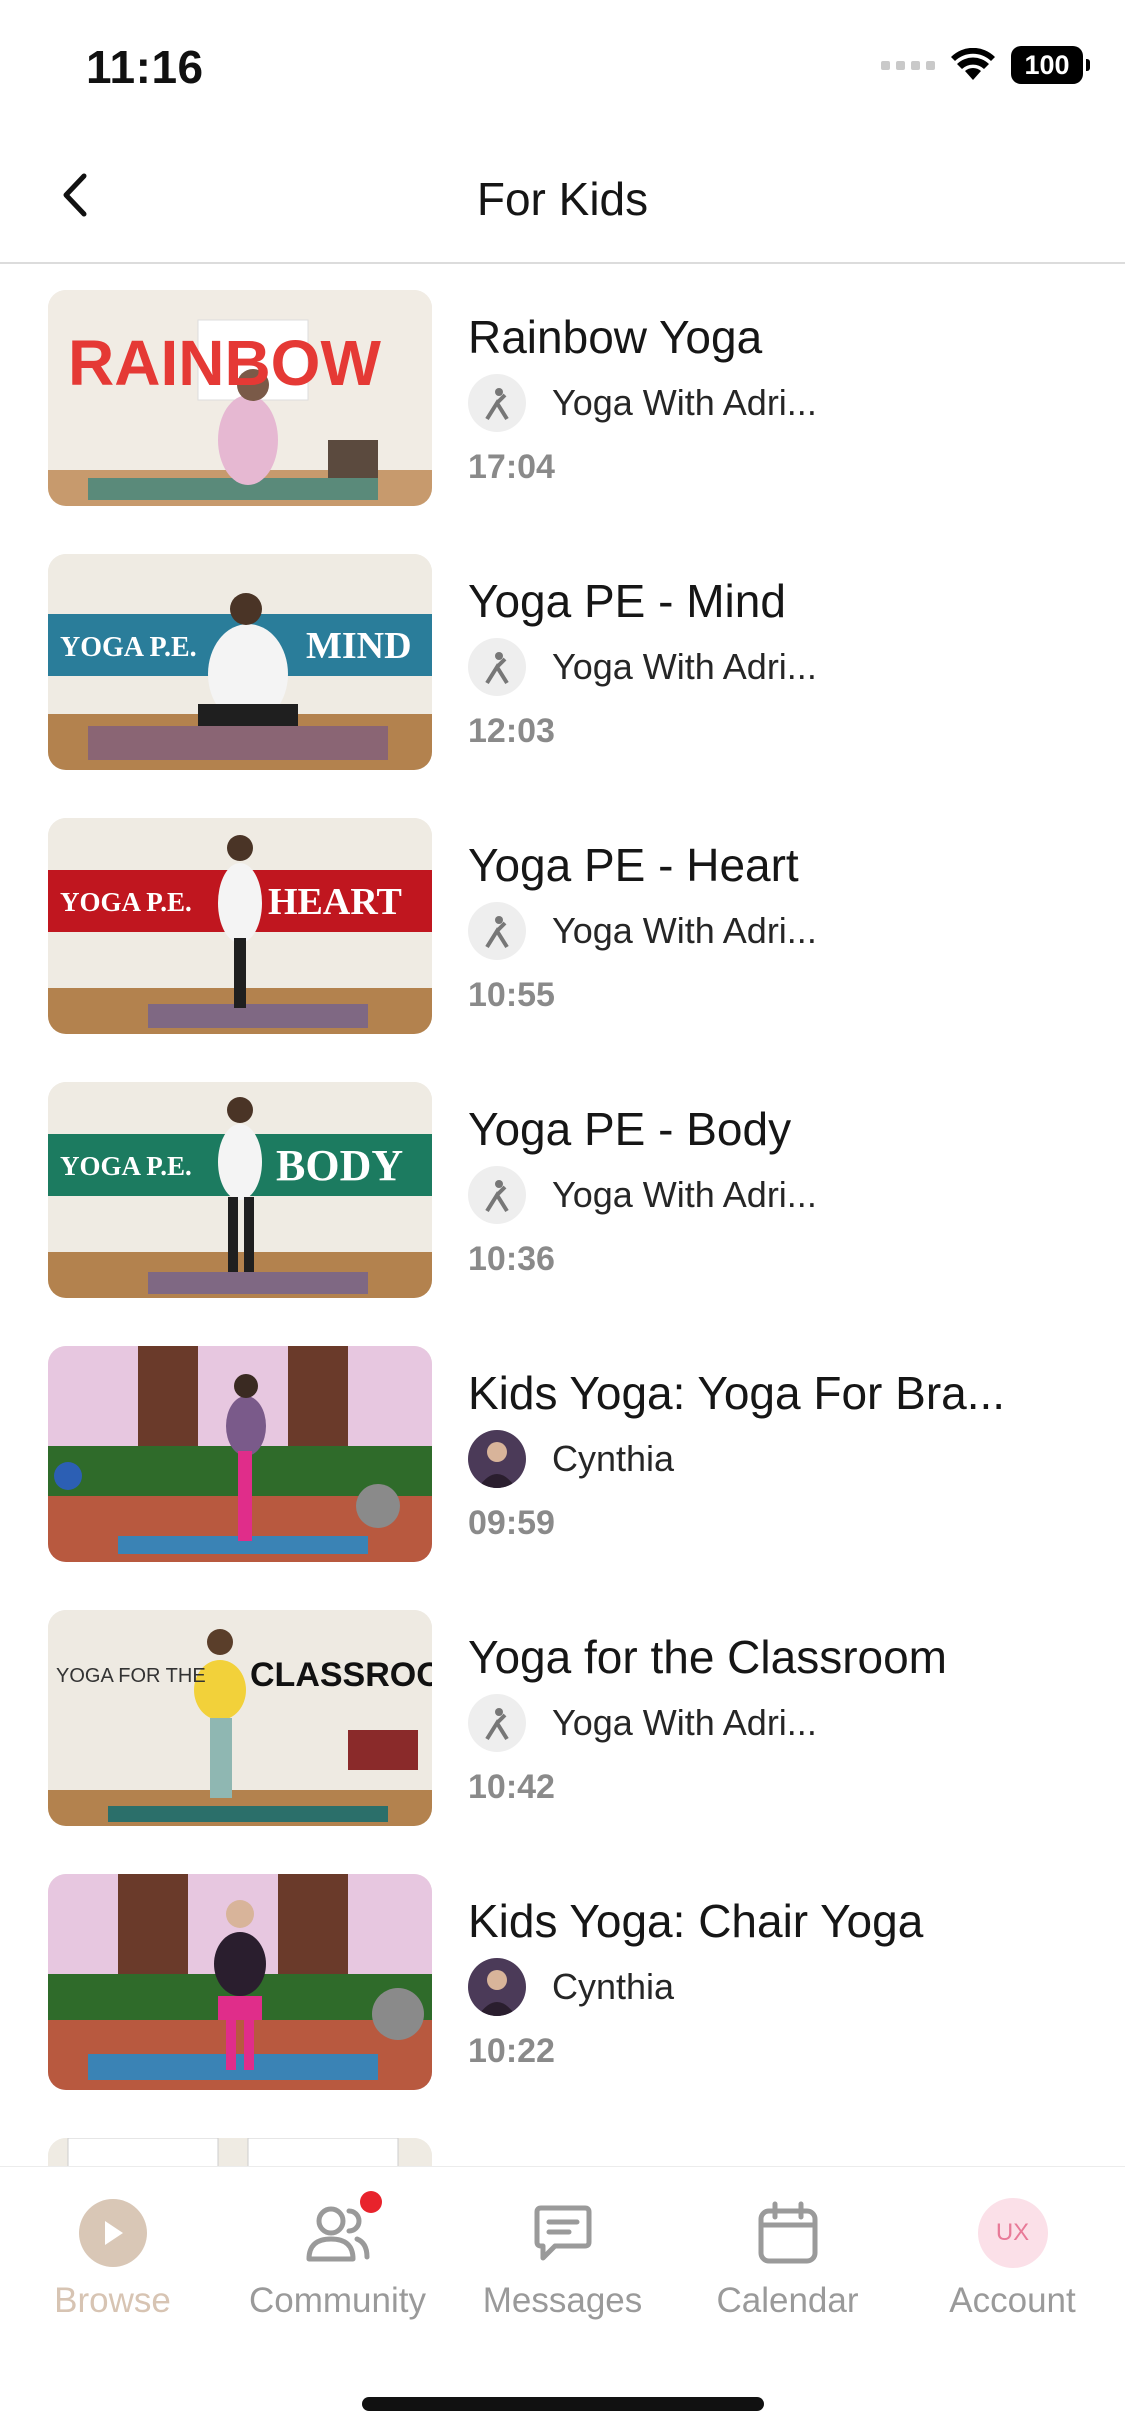 This screenshot has width=1125, height=2436. I want to click on tab-label: Messages, so click(562, 2300).